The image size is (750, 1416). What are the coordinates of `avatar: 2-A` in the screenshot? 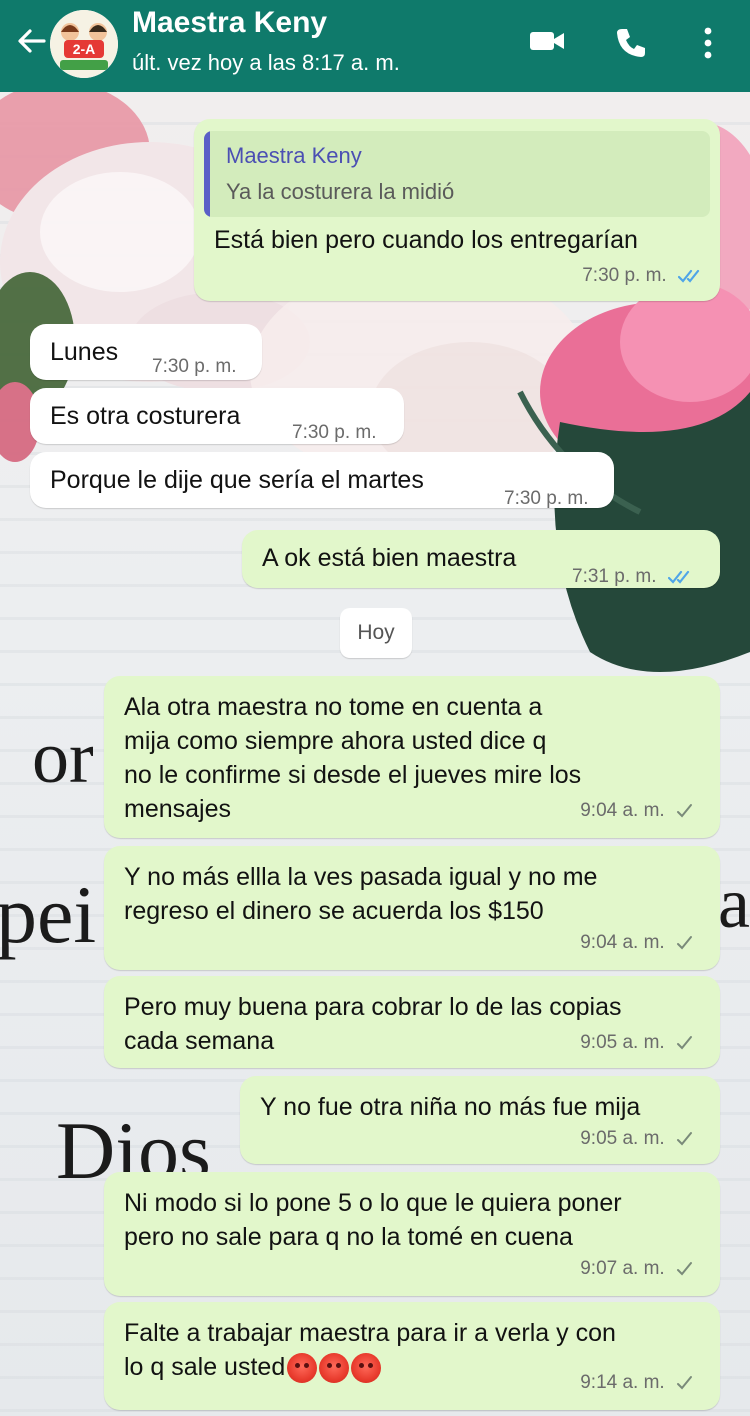 It's located at (84, 44).